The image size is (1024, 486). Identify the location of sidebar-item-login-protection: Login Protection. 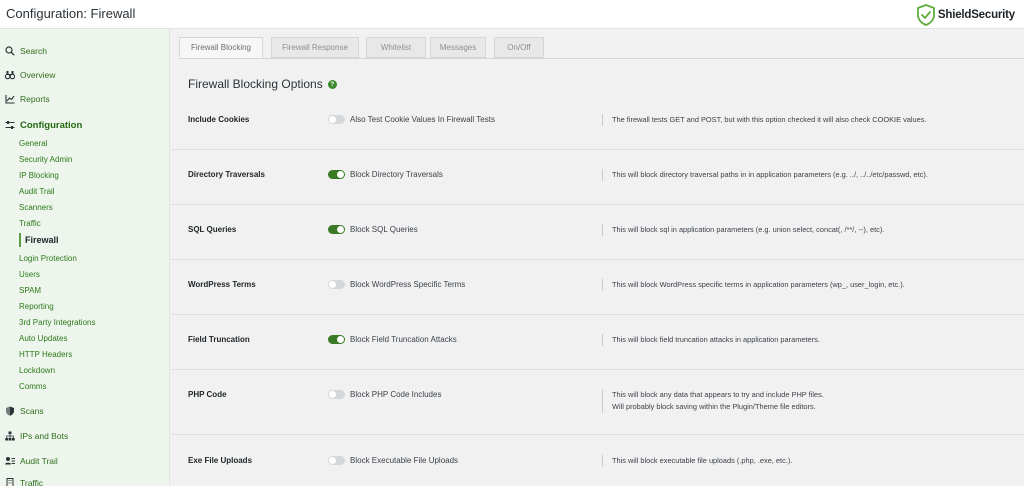
(85, 258).